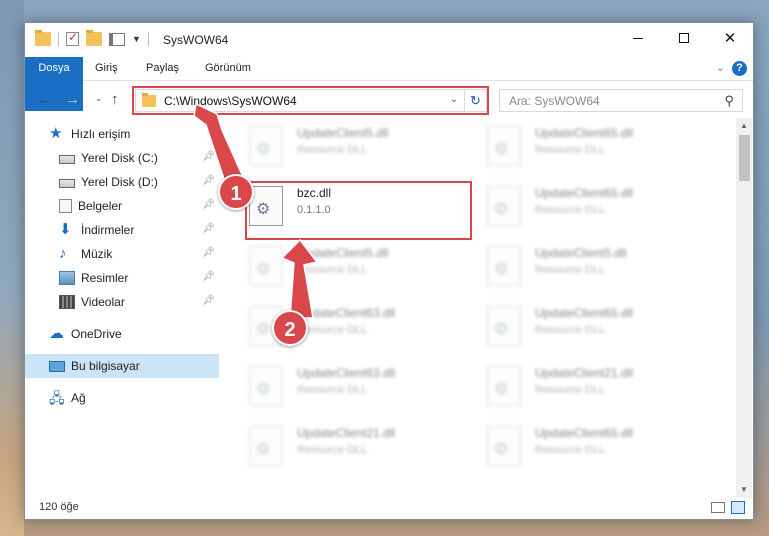 The width and height of the screenshot is (769, 536). I want to click on scroll-down-icon: ▼, so click(744, 490).